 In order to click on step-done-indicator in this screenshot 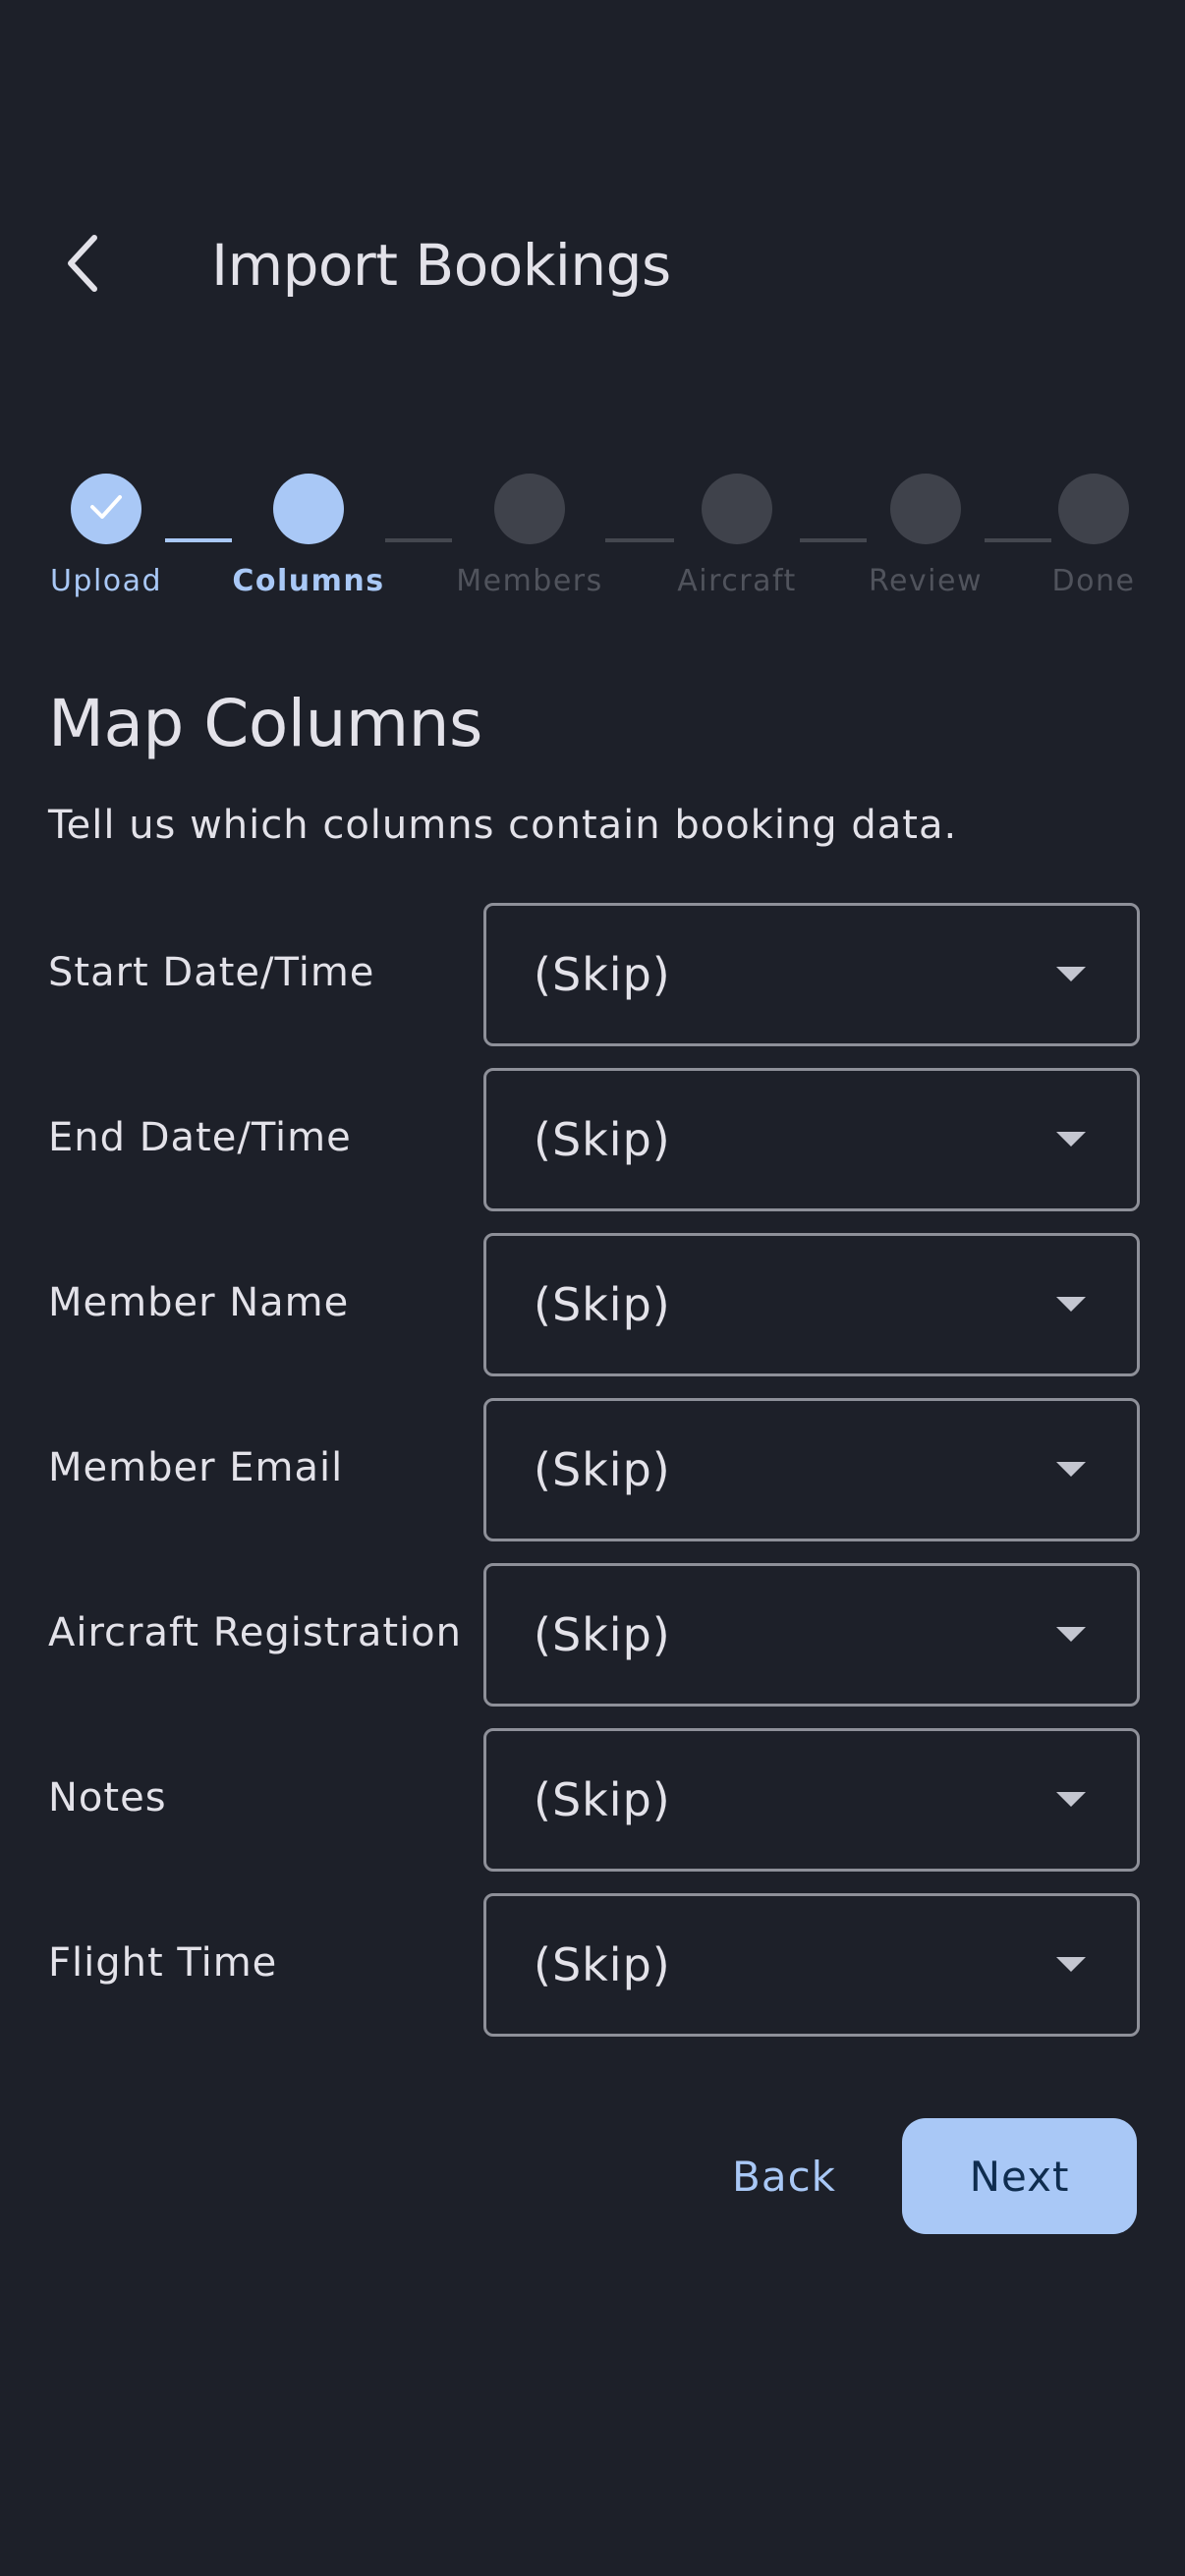, I will do `click(1093, 509)`.